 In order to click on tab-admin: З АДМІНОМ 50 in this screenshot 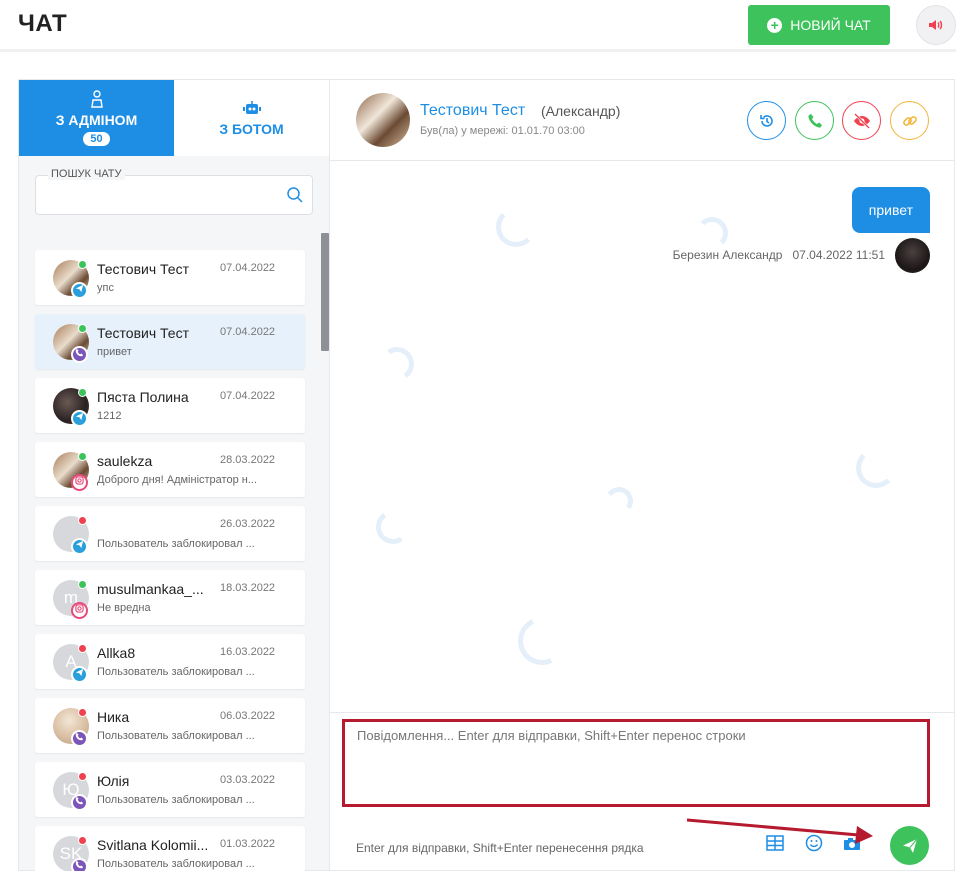, I will do `click(96, 118)`.